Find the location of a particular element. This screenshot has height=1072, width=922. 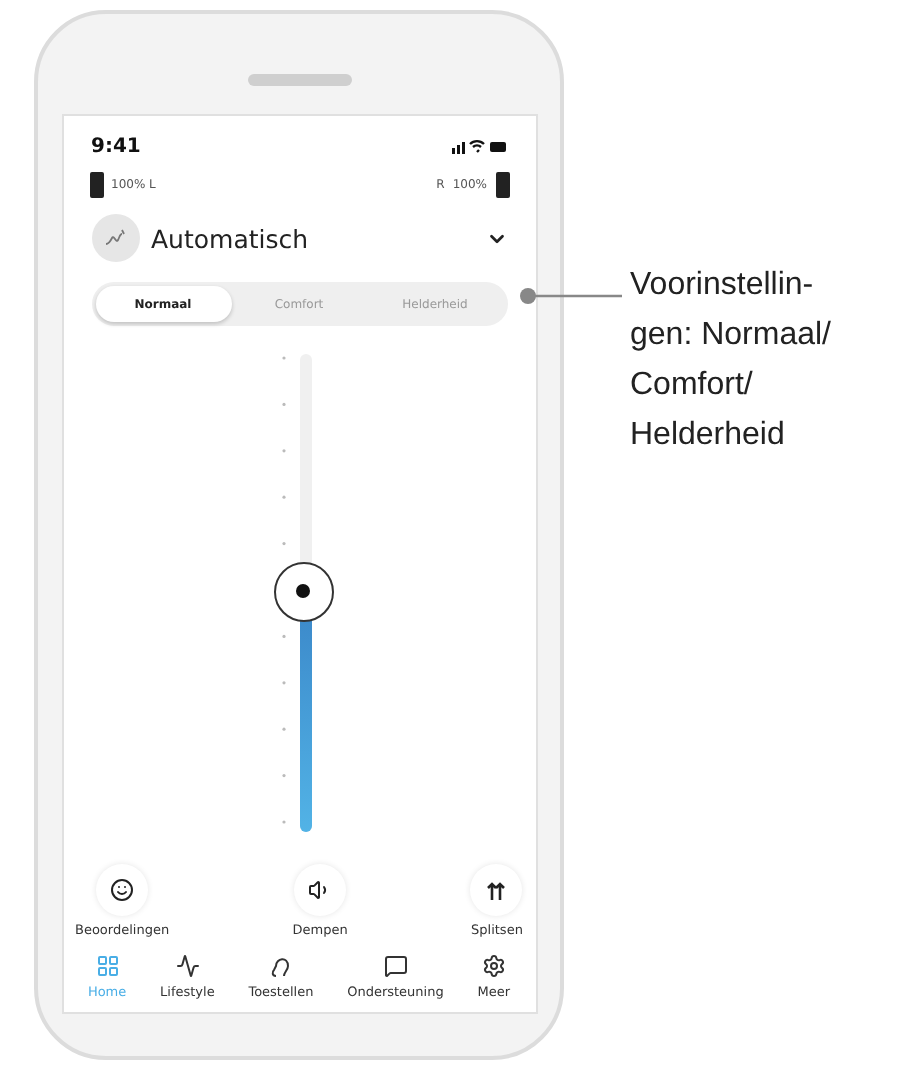

grid-icon is located at coordinates (107, 966).